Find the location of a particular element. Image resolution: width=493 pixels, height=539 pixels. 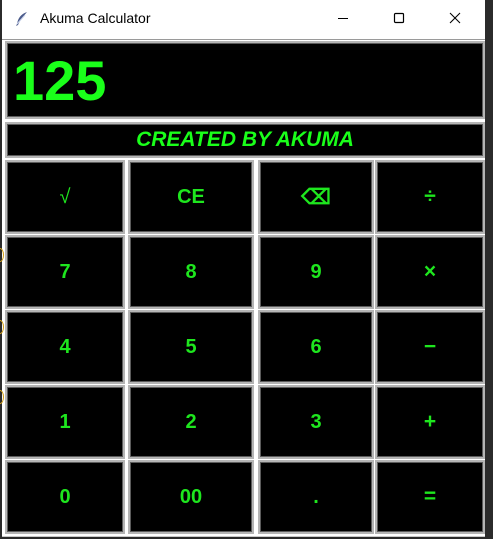

sqrt-button: √ is located at coordinates (65, 197).